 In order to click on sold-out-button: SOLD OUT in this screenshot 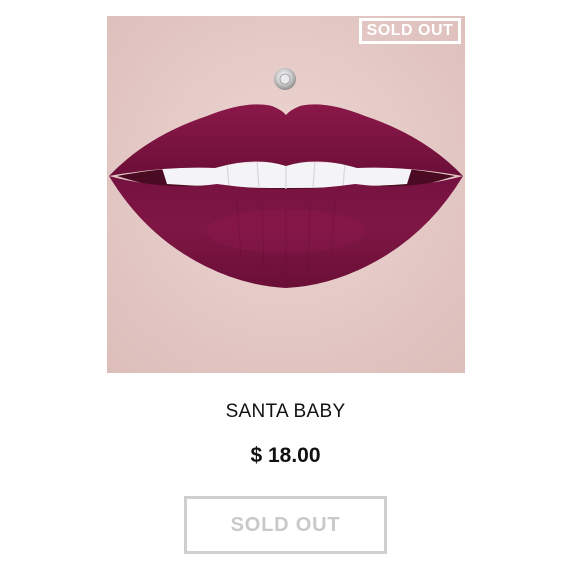, I will do `click(285, 525)`.